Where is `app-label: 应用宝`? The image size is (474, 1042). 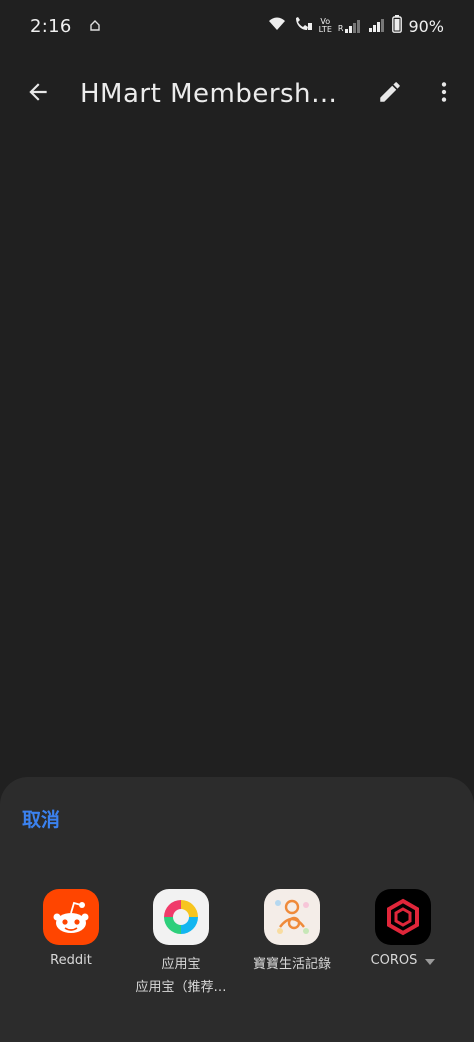 app-label: 应用宝 is located at coordinates (181, 964).